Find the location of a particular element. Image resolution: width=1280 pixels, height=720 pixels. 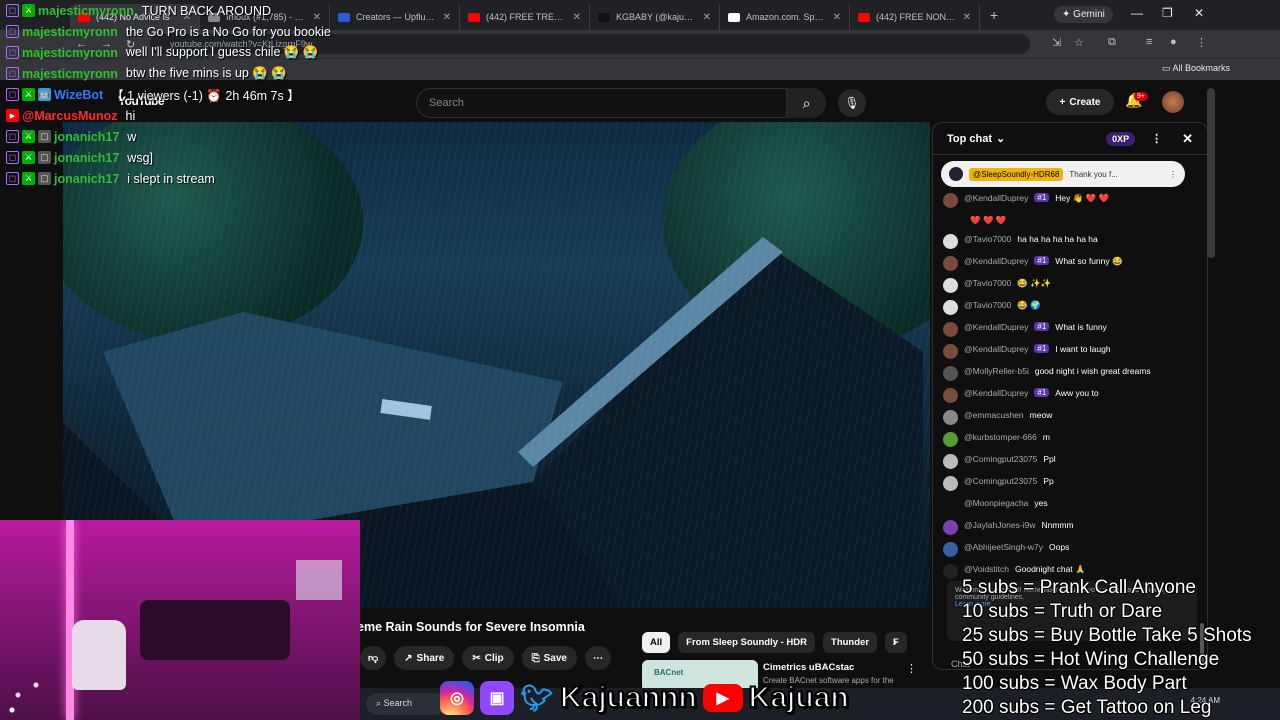

recommended-title: Cimetrics uBACstac is located at coordinates (808, 667).